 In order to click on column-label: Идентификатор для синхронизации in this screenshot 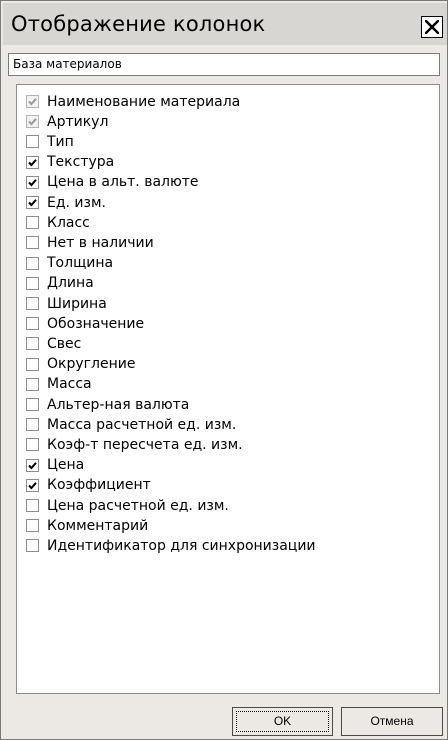, I will do `click(181, 545)`.